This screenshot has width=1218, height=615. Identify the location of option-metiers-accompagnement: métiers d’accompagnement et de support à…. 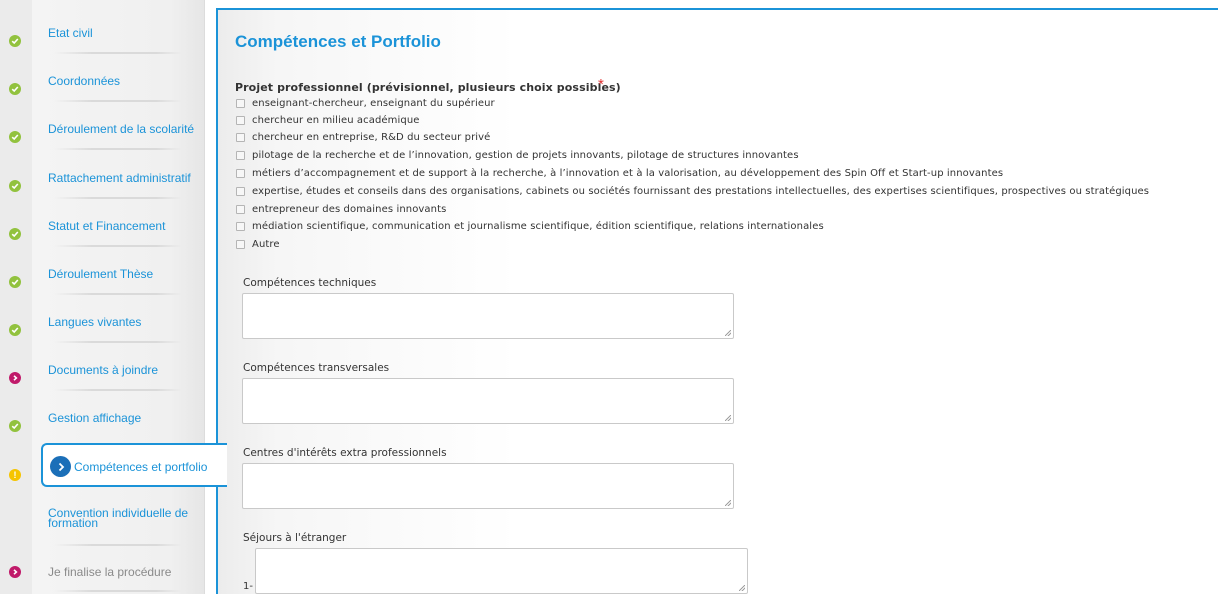
(619, 173).